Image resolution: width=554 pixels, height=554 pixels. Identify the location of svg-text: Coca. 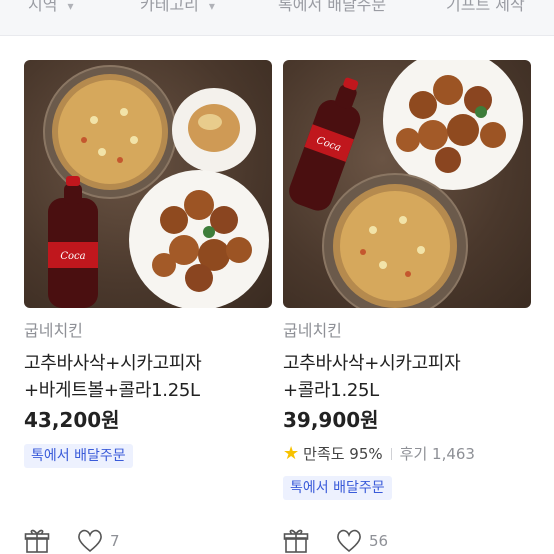
(72, 256).